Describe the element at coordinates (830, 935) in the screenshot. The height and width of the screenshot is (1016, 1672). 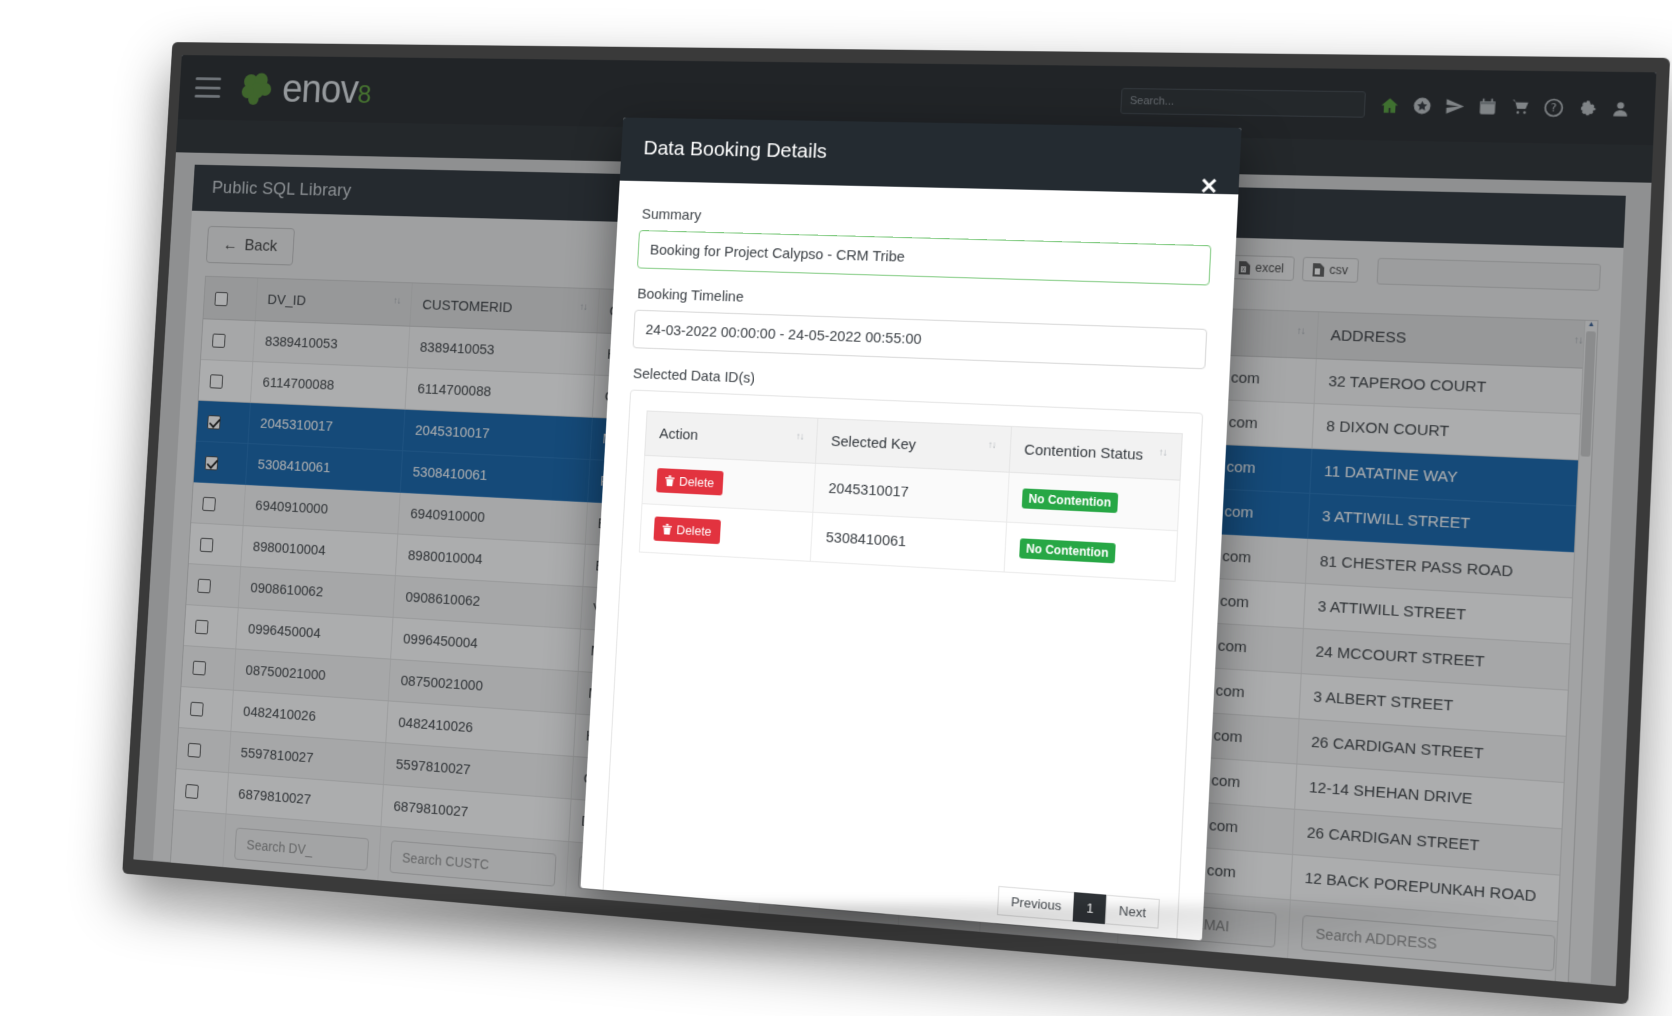
I see `screen-shadow` at that location.